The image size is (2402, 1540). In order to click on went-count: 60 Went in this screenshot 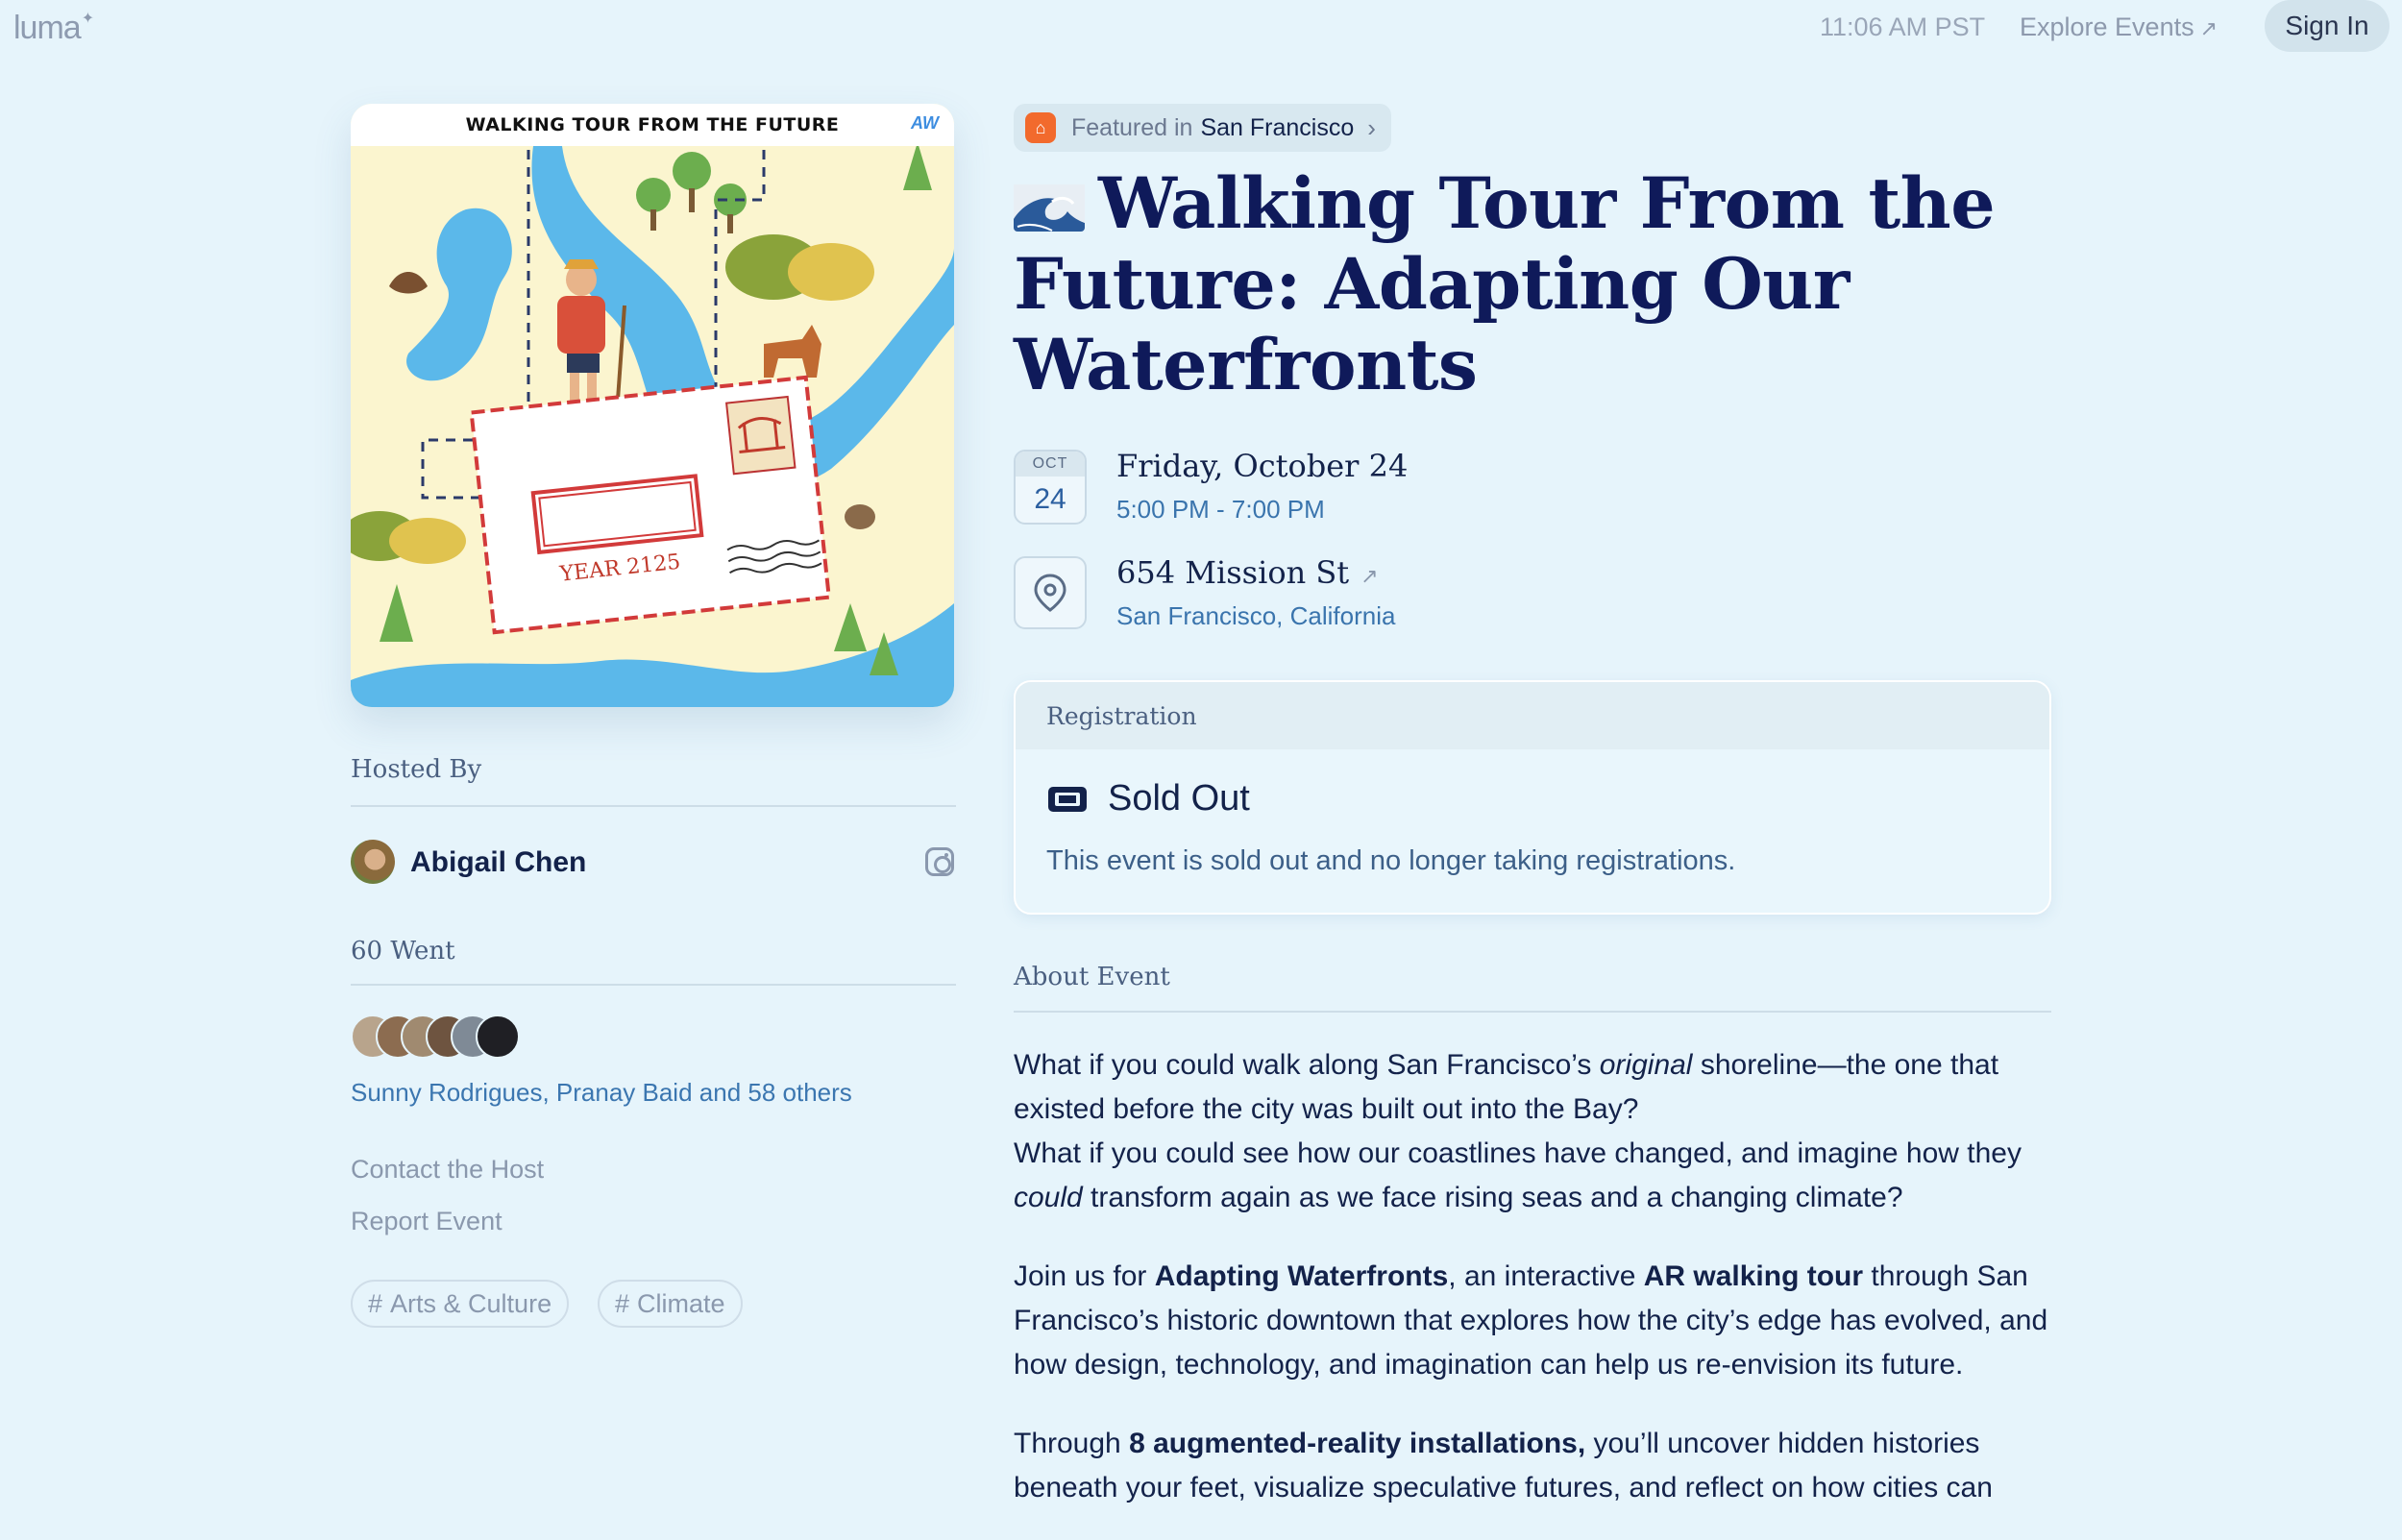, I will do `click(403, 952)`.